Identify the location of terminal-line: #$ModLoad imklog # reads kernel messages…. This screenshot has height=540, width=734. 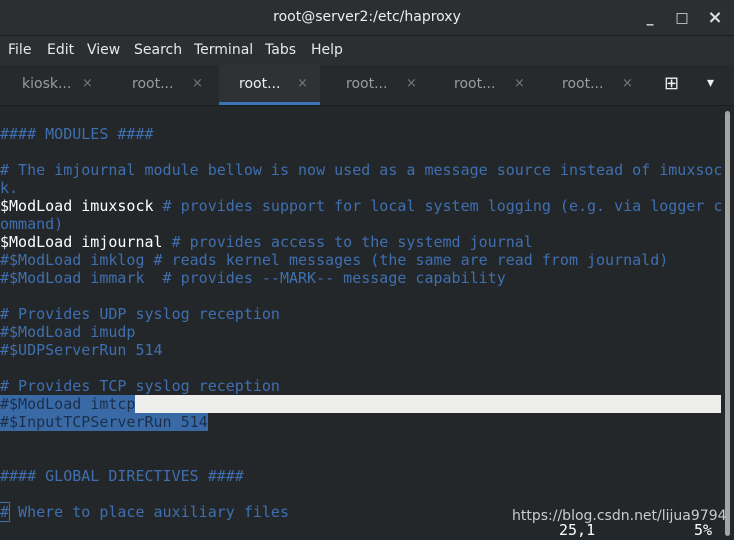
(334, 260).